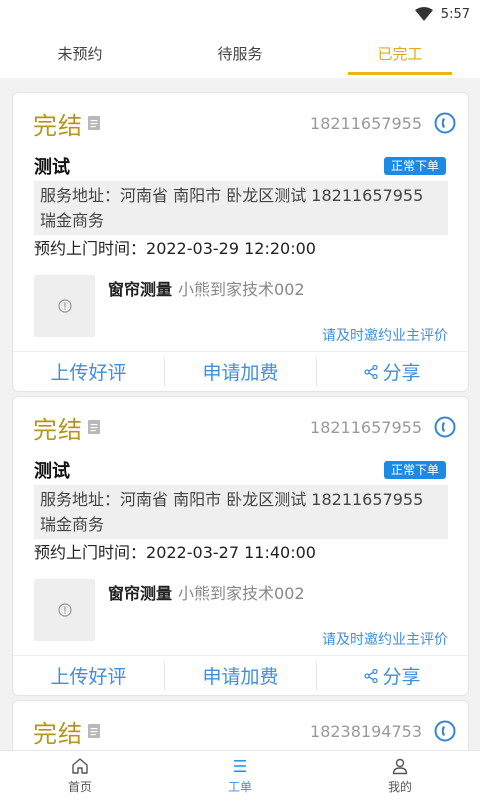 This screenshot has width=480, height=800. I want to click on tab-label: 已完工, so click(400, 53).